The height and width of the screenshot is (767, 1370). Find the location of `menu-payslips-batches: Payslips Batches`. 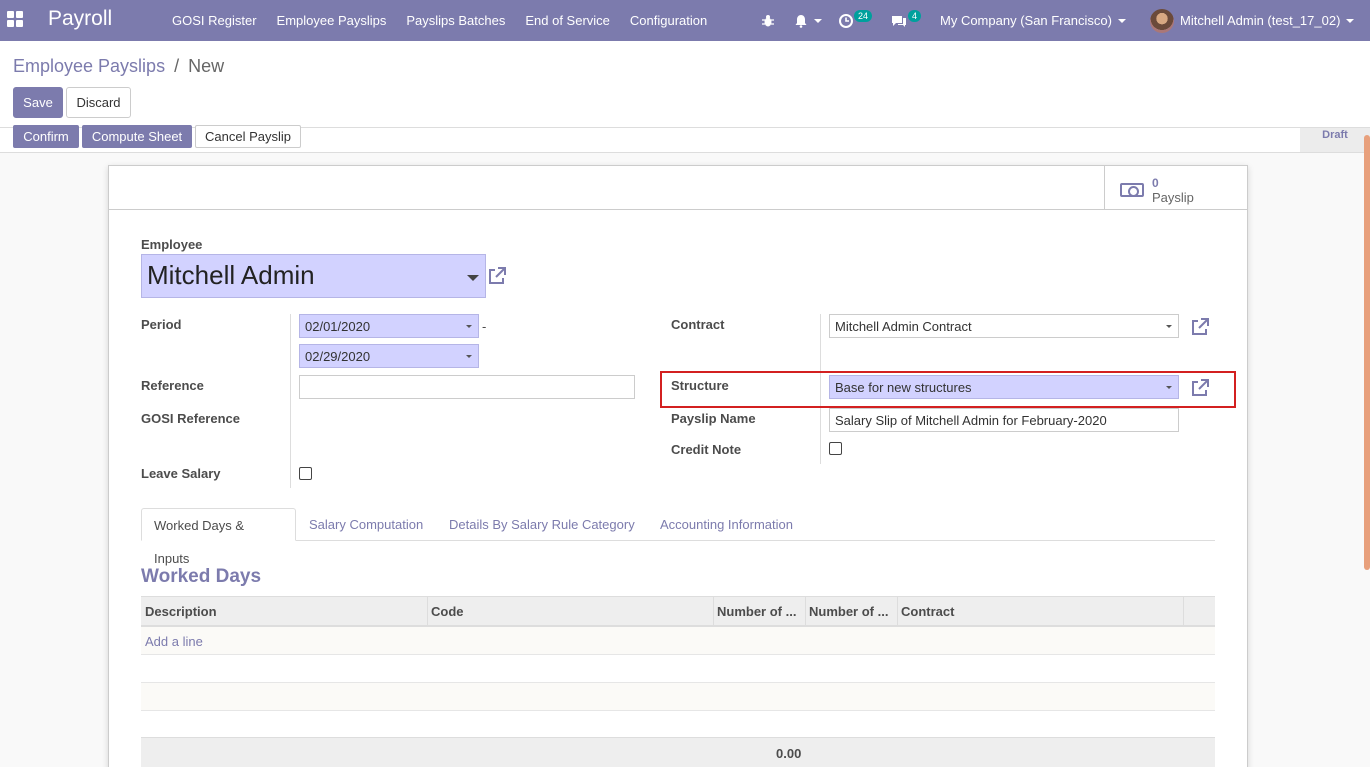

menu-payslips-batches: Payslips Batches is located at coordinates (455, 20).